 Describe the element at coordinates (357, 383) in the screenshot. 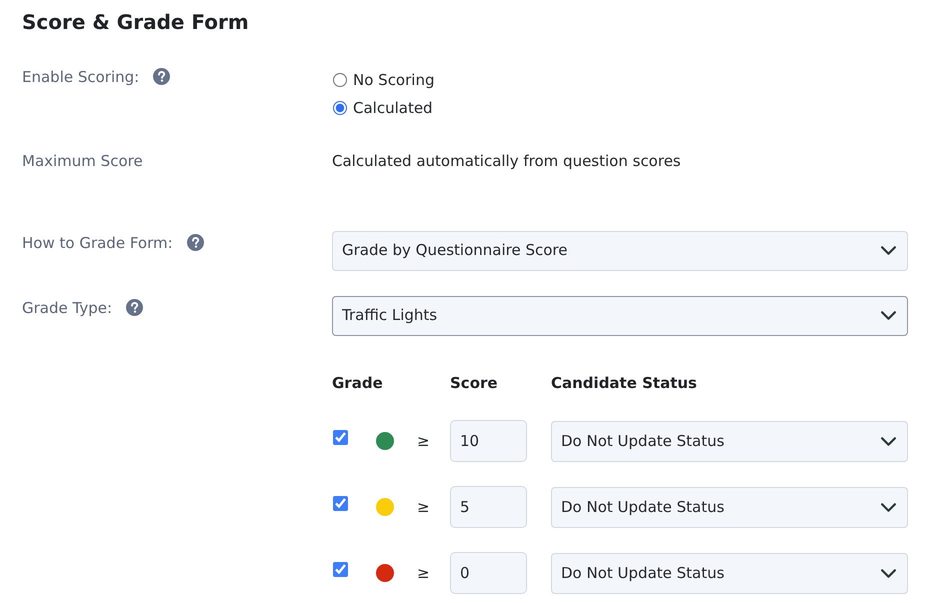

I see `column-header: Grade` at that location.